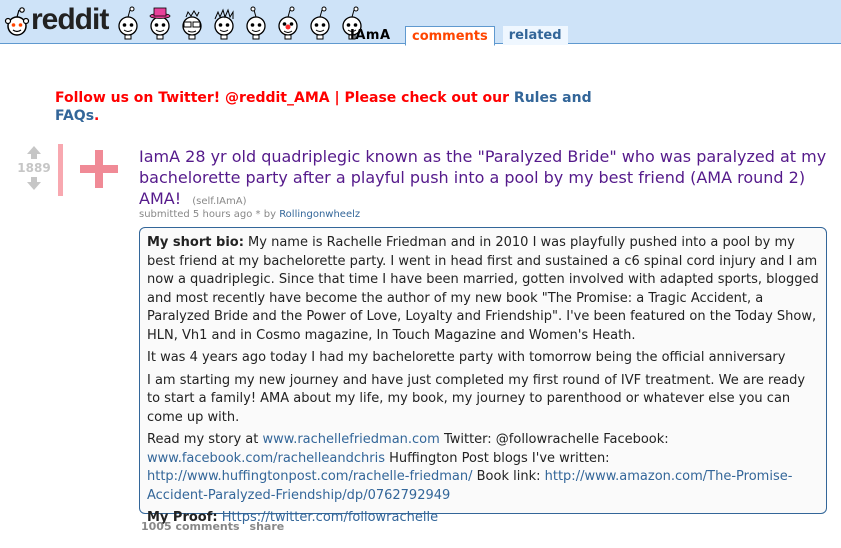  Describe the element at coordinates (224, 24) in the screenshot. I see `snoo-spiky-icon` at that location.